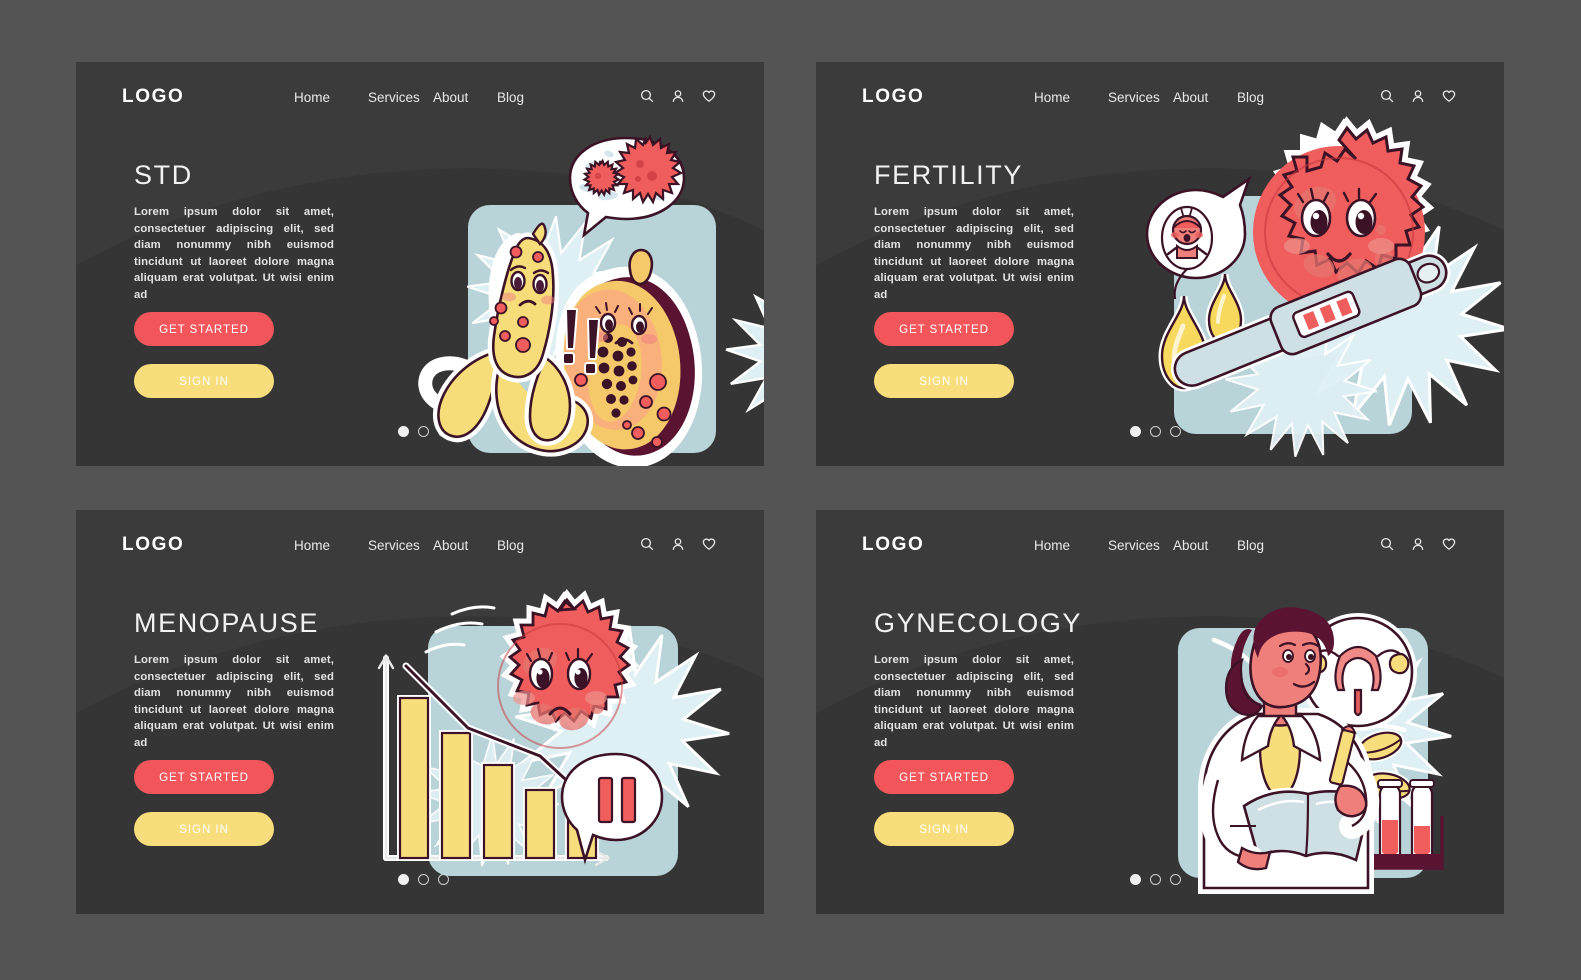 The height and width of the screenshot is (980, 1581). Describe the element at coordinates (163, 175) in the screenshot. I see `page-title: STD` at that location.